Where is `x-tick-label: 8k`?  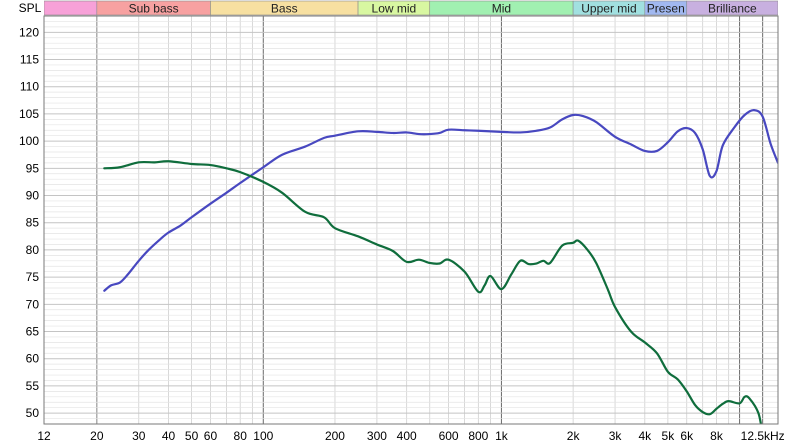 x-tick-label: 8k is located at coordinates (717, 436).